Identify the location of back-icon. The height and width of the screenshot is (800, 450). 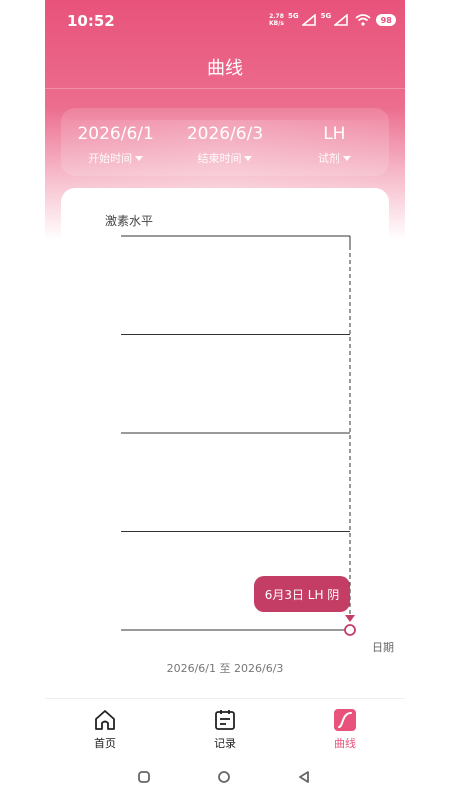
(304, 777).